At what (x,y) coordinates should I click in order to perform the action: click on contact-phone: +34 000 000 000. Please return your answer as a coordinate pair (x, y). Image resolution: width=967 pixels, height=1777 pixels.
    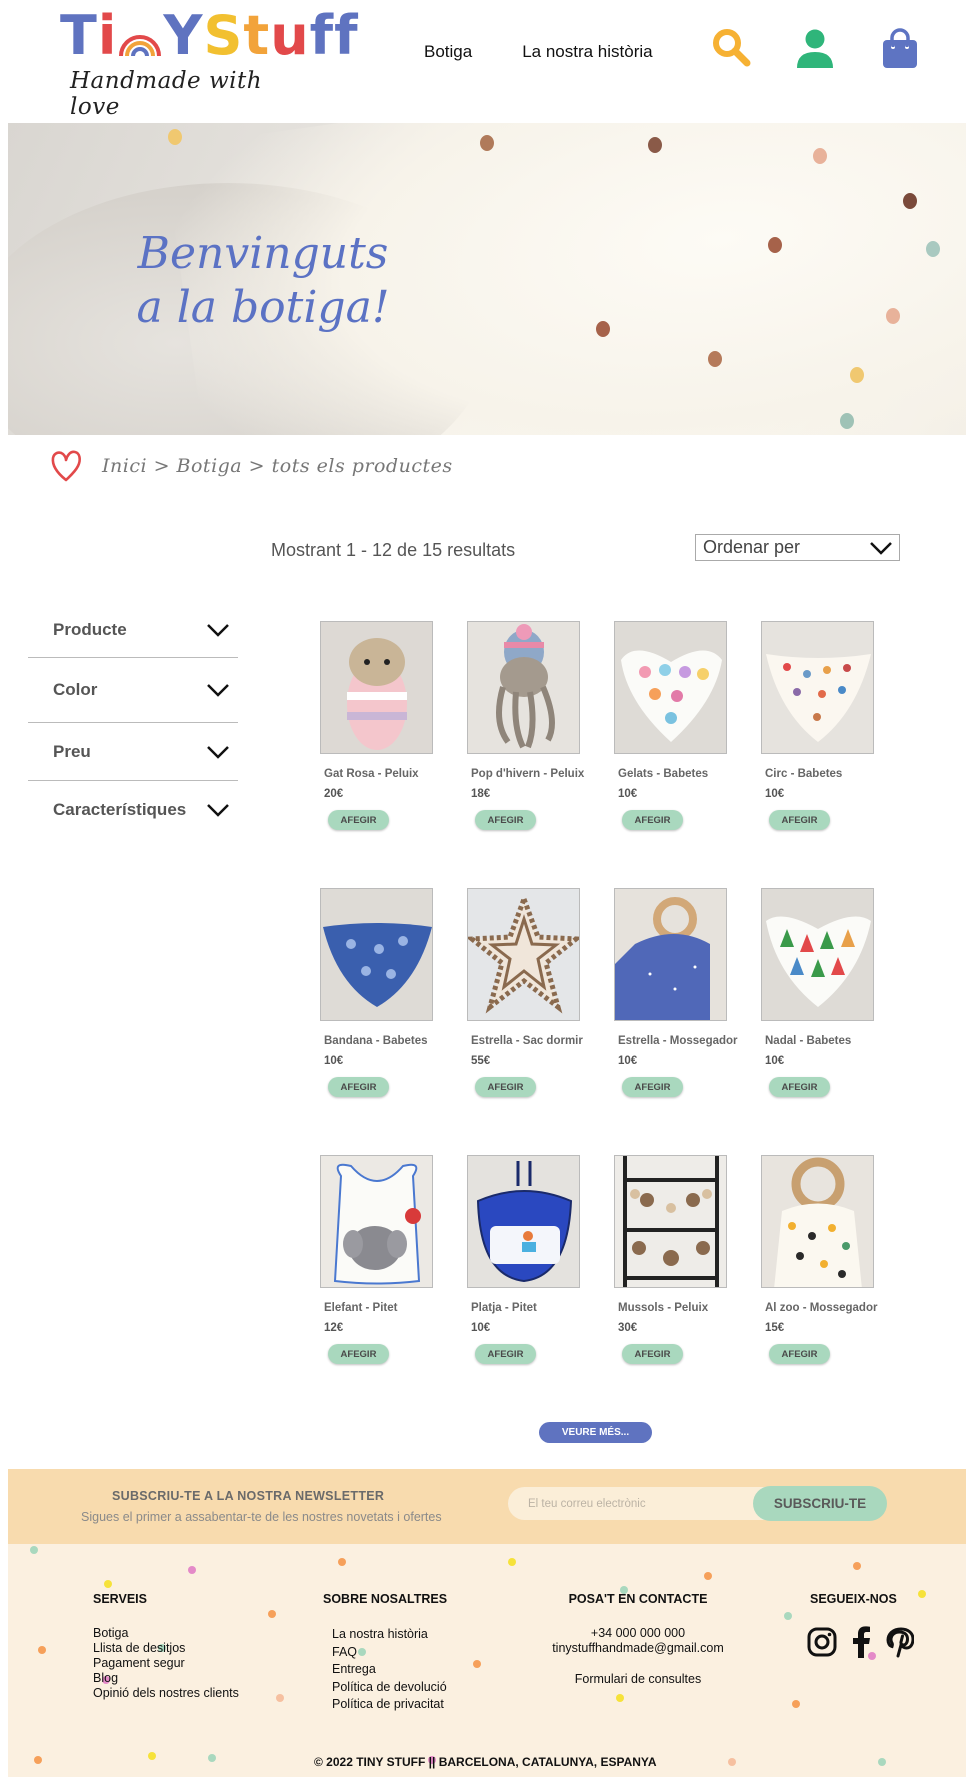
    Looking at the image, I should click on (638, 1633).